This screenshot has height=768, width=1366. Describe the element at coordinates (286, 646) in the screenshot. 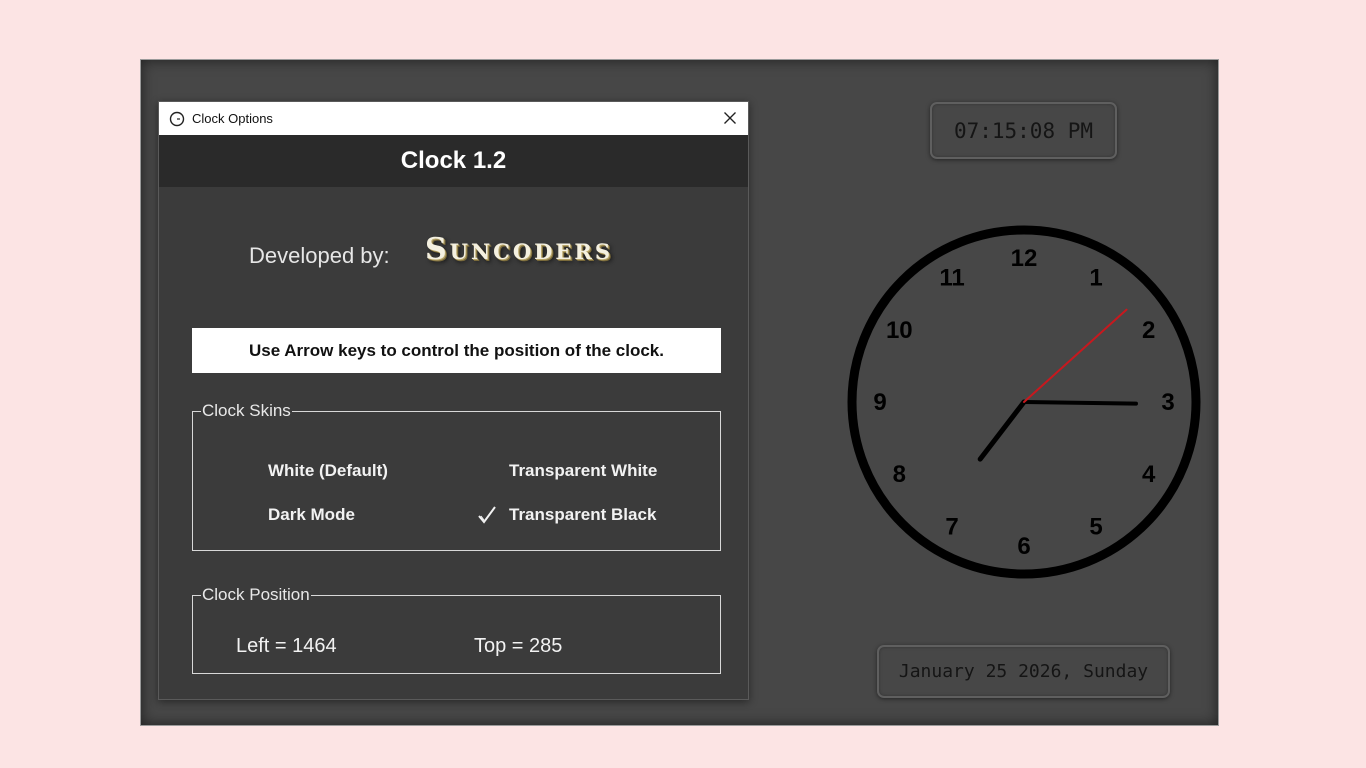

I see `position-left-value: Left = 1464` at that location.